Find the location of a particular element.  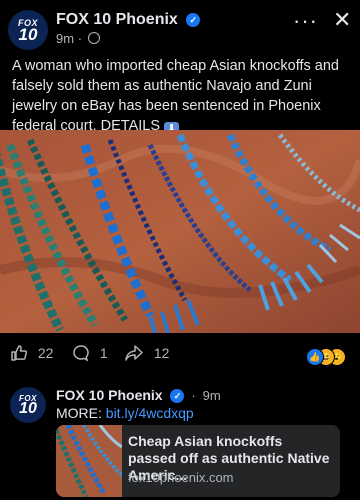

post-time: 9m is located at coordinates (65, 38).